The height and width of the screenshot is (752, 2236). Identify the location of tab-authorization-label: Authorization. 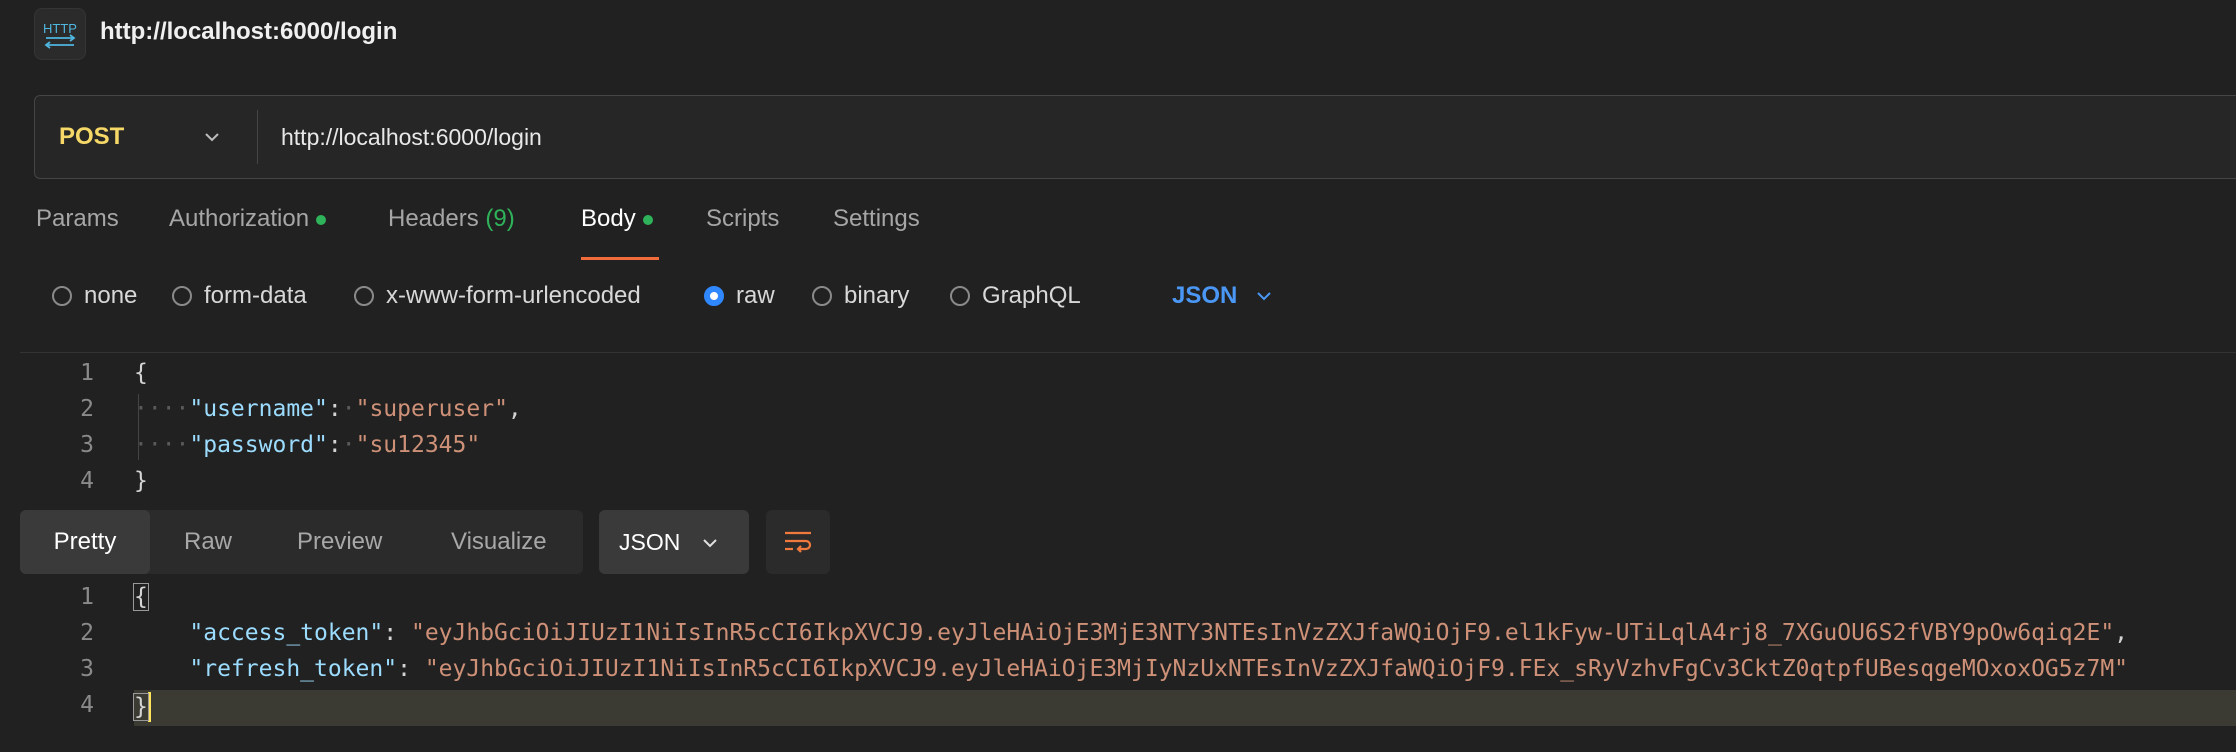
(239, 218).